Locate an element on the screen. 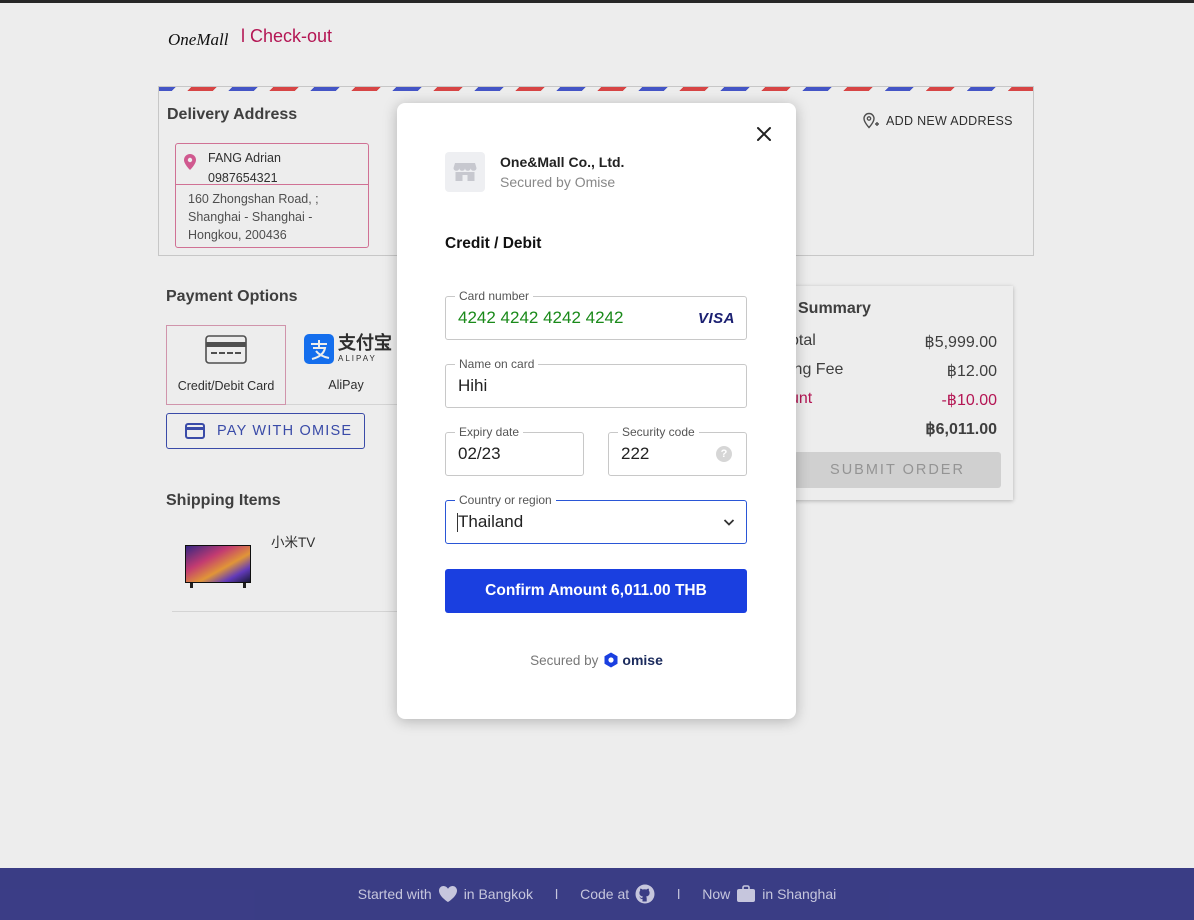  country-label: Country or region is located at coordinates (505, 500).